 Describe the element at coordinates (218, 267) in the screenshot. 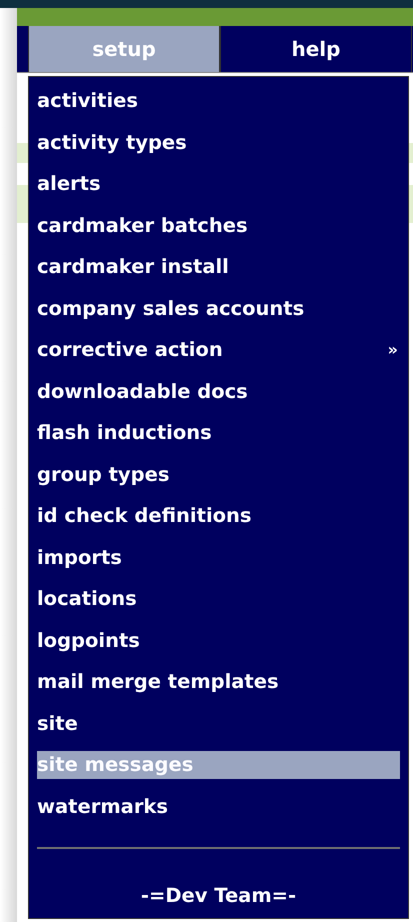

I see `menu-item: cardmaker install` at that location.